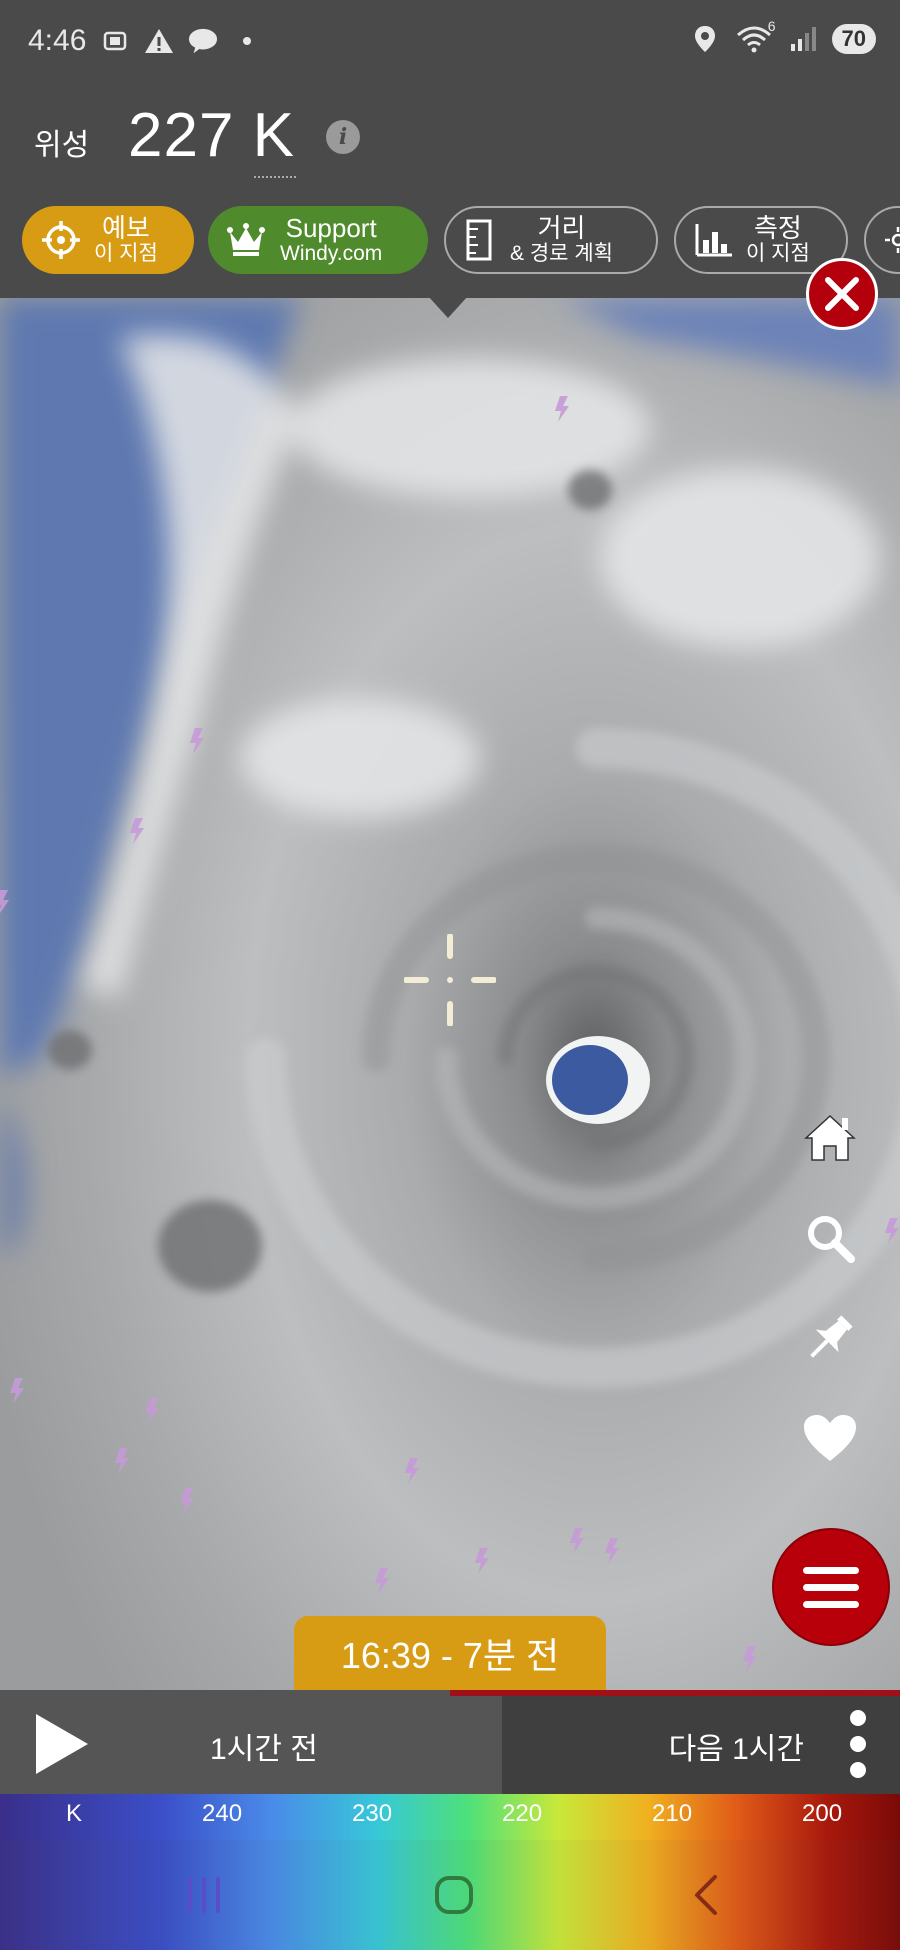 The height and width of the screenshot is (1950, 900). What do you see at coordinates (830, 1238) in the screenshot?
I see `search-icon` at bounding box center [830, 1238].